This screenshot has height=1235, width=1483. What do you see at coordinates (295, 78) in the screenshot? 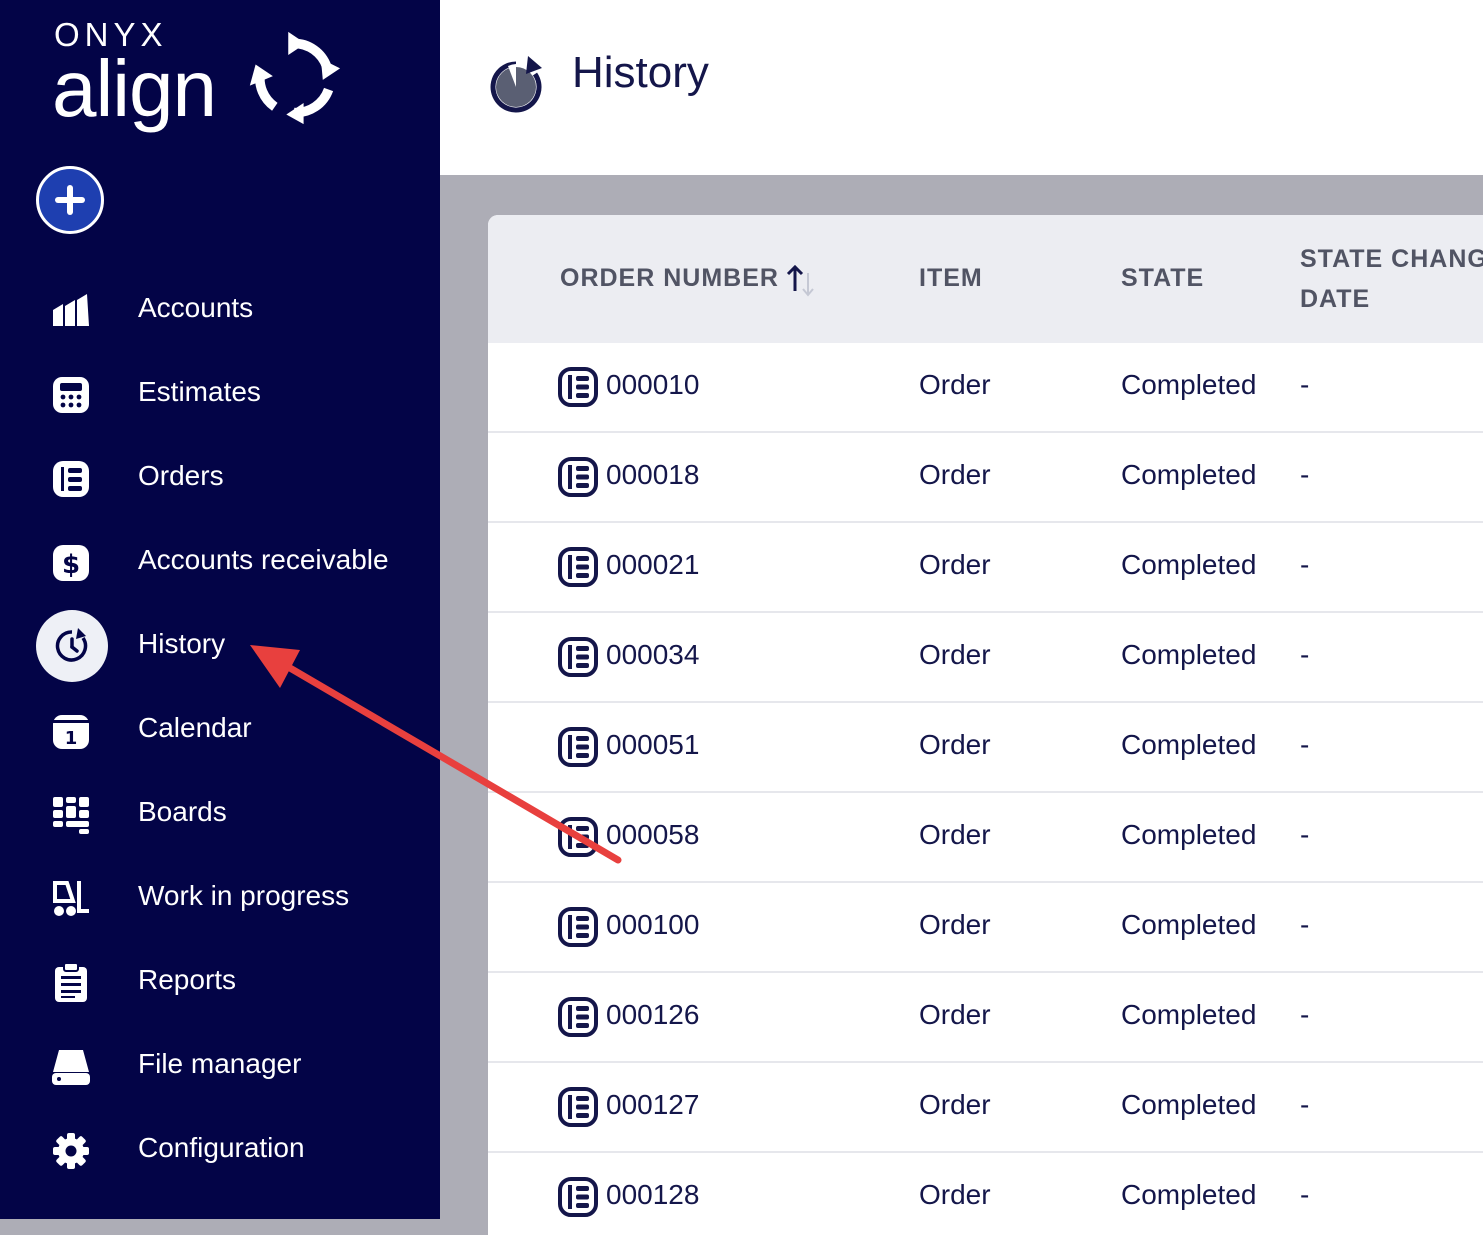
I see `cycle-logo-icon` at bounding box center [295, 78].